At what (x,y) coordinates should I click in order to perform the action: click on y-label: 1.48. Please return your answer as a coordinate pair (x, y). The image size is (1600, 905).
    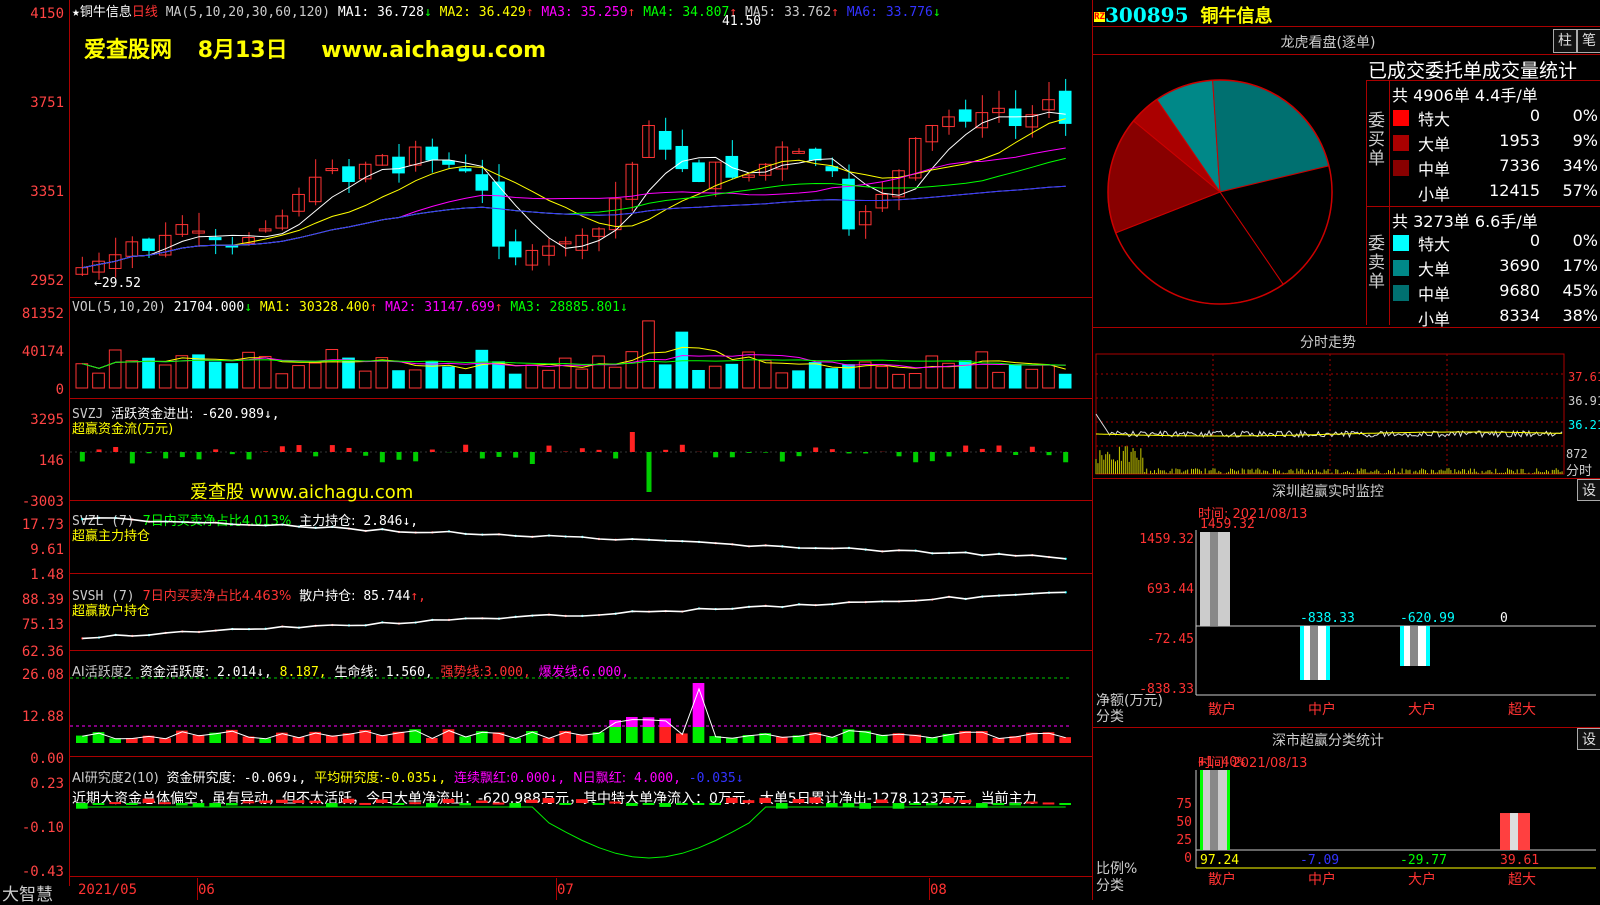
    Looking at the image, I should click on (47, 575).